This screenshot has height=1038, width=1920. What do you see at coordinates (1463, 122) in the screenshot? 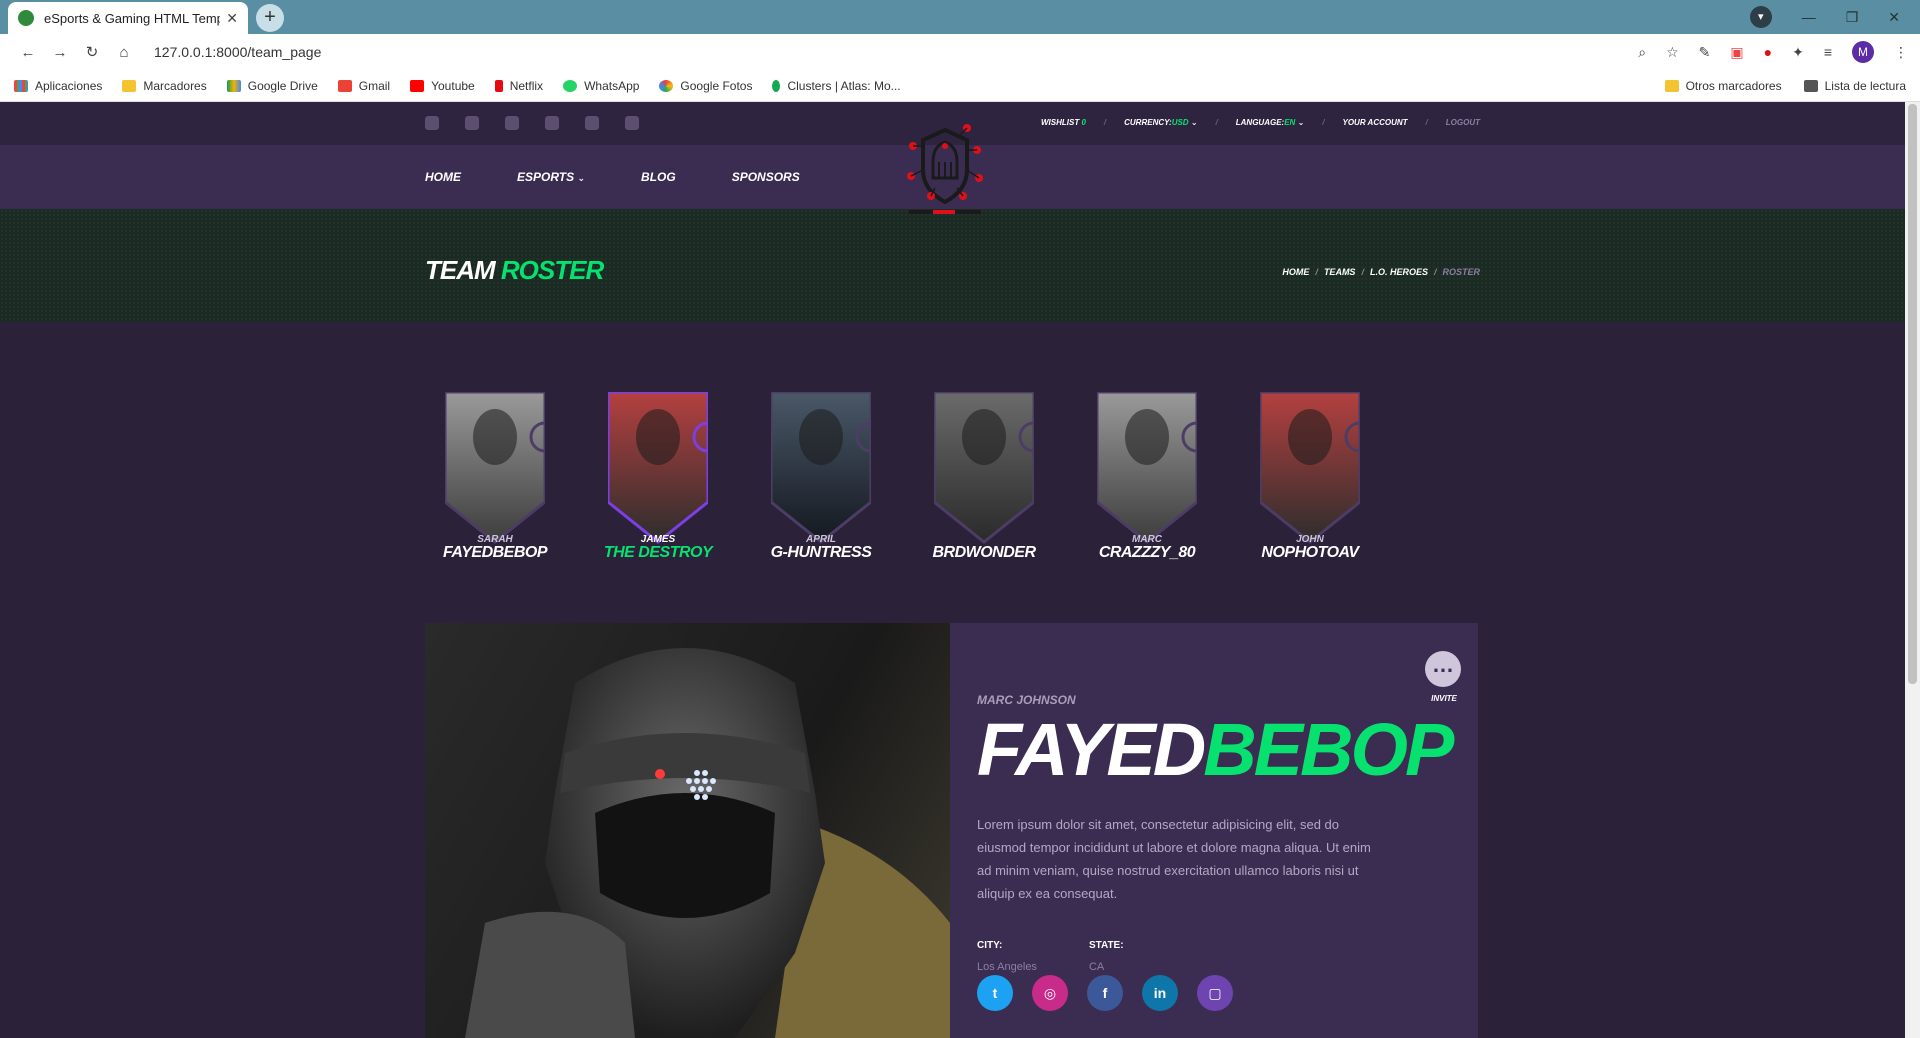
I see `logout-link: LOGOUT` at bounding box center [1463, 122].